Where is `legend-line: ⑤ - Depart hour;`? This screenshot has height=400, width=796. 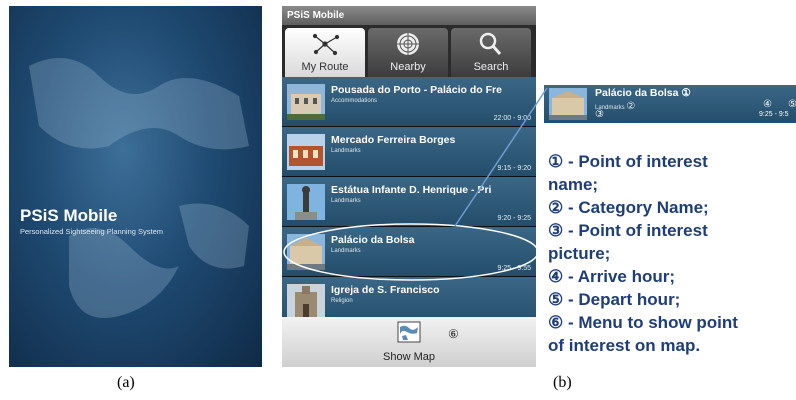
legend-line: ⑤ - Depart hour; is located at coordinates (614, 299).